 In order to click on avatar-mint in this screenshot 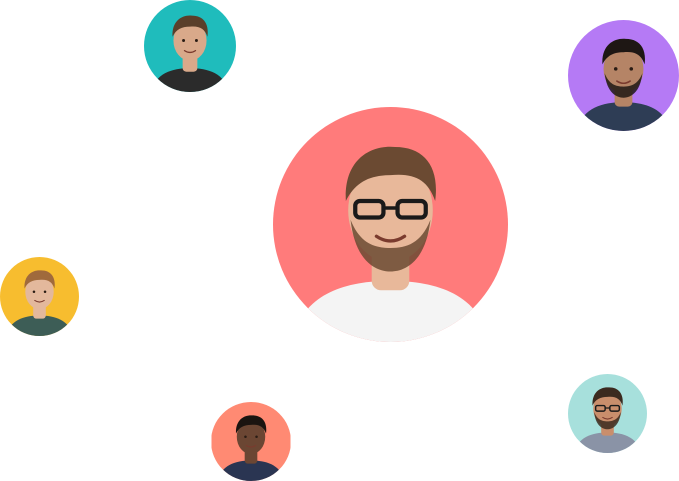, I will do `click(607, 413)`.